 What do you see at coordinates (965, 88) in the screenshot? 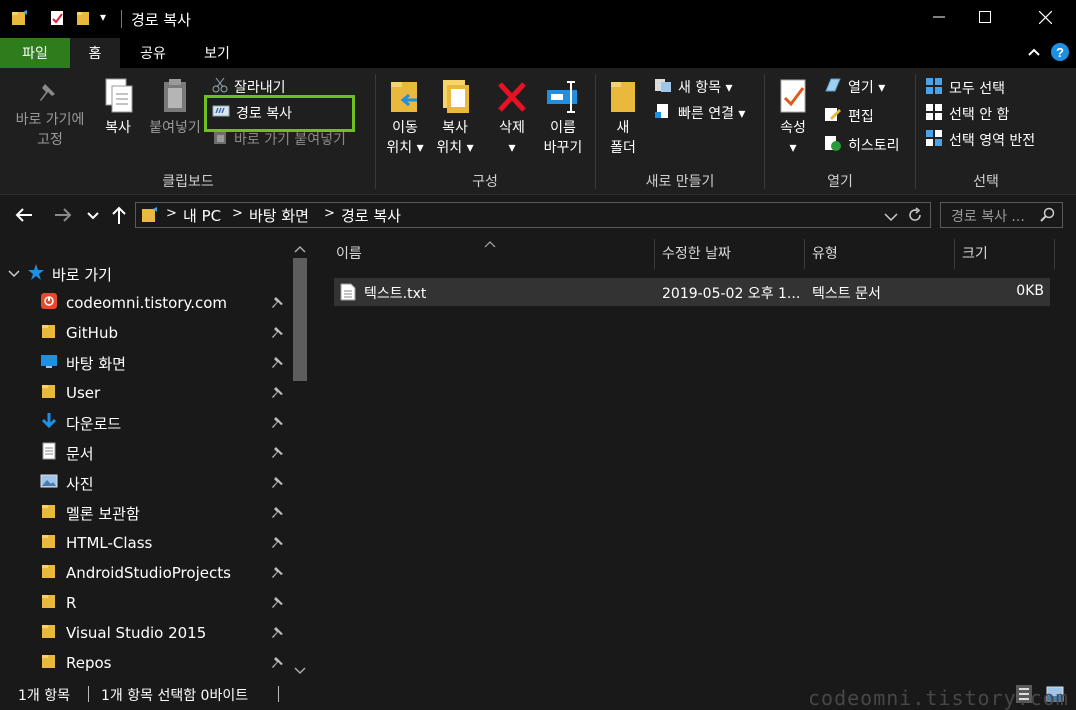
I see `select-all-button: 모두 선택` at bounding box center [965, 88].